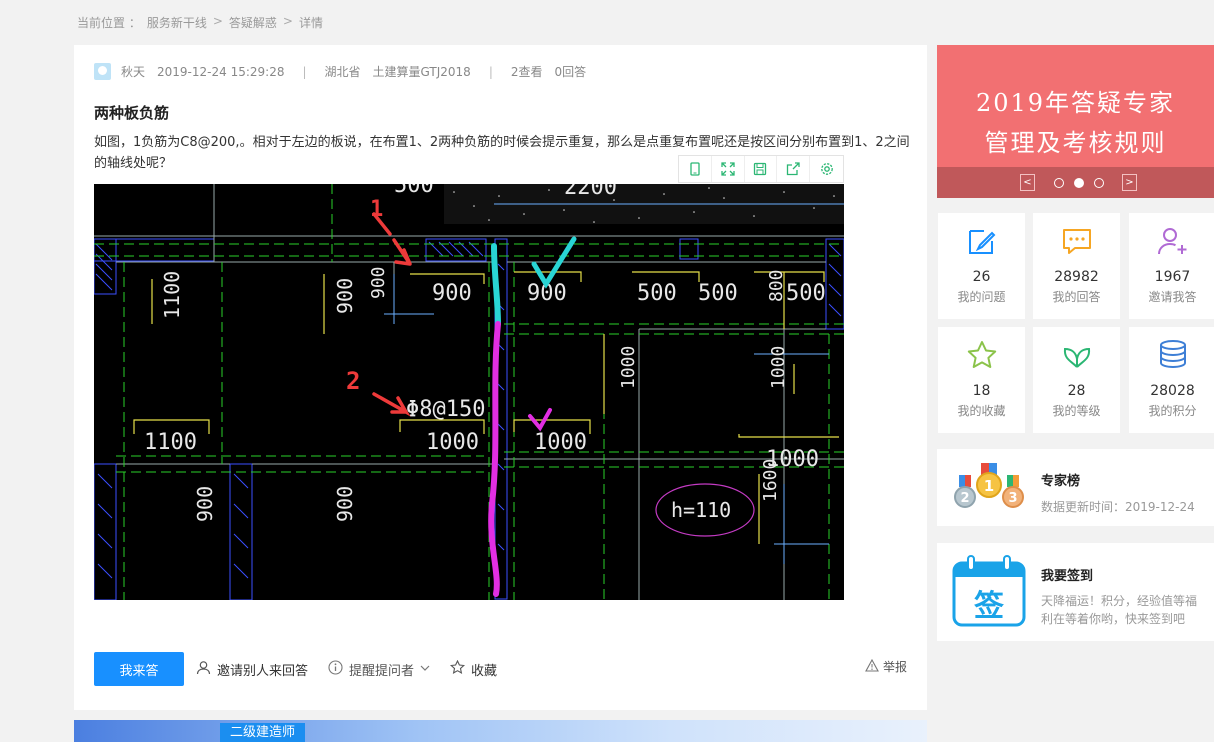  I want to click on svg-text: 2200, so click(590, 192).